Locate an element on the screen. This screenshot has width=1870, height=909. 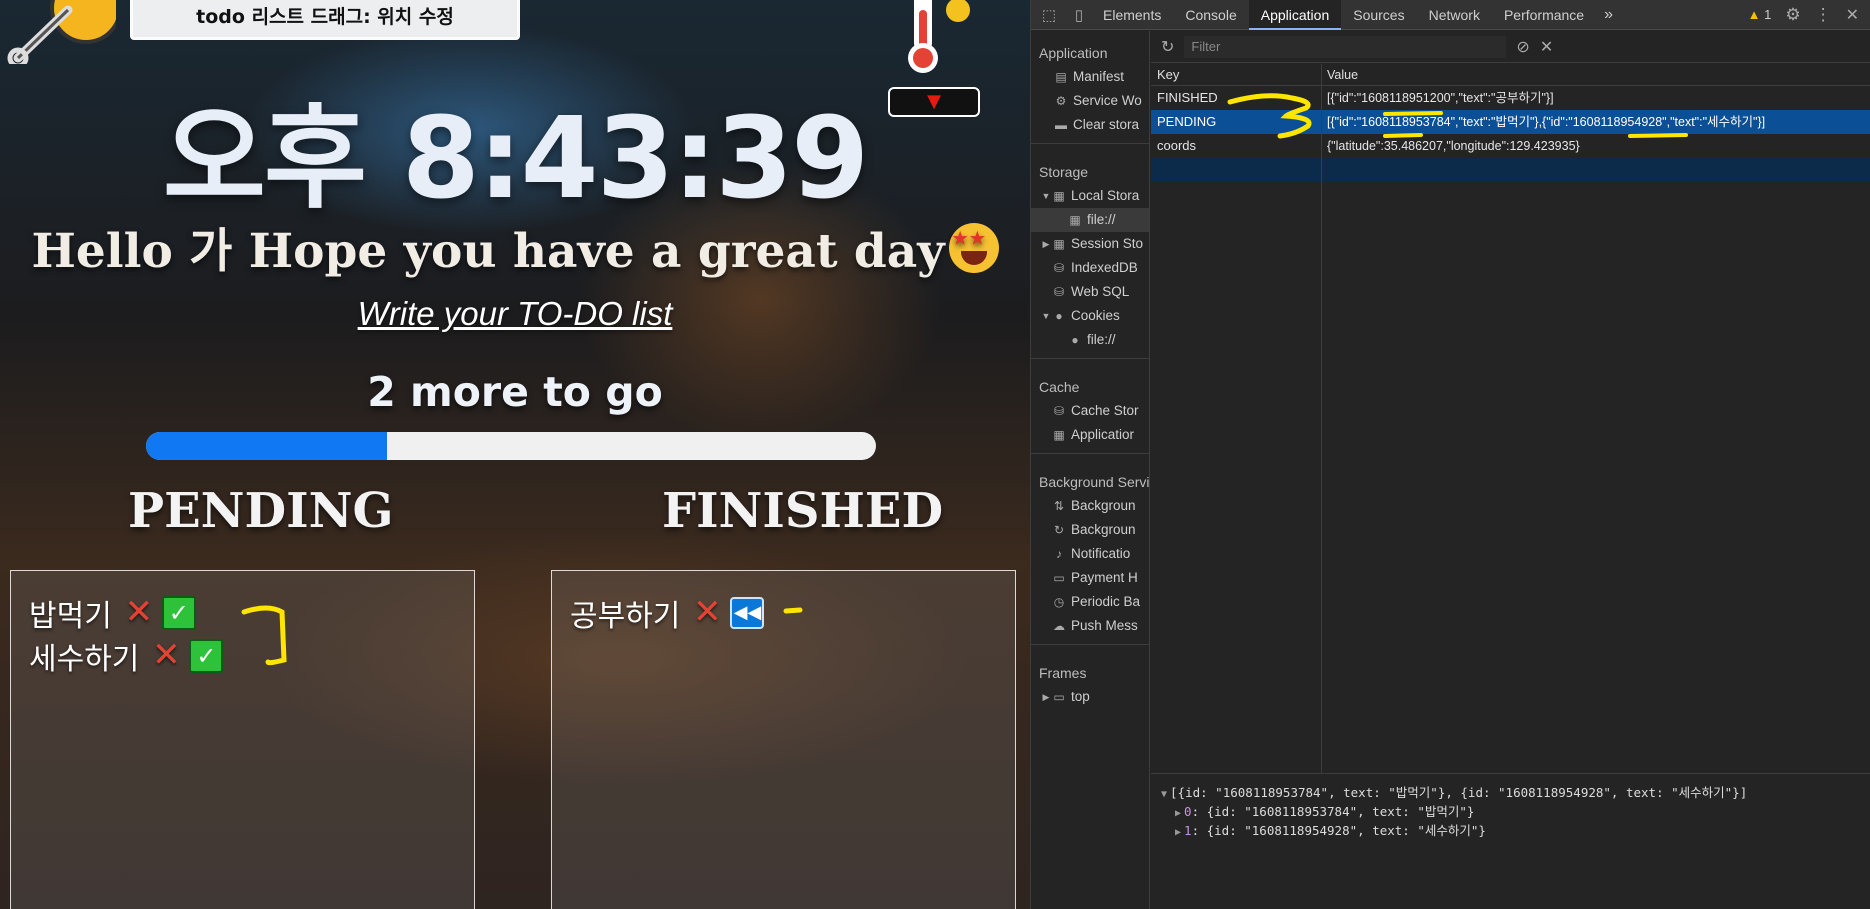
list-item: 밥먹기 ✕ ✓ is located at coordinates (242, 612).